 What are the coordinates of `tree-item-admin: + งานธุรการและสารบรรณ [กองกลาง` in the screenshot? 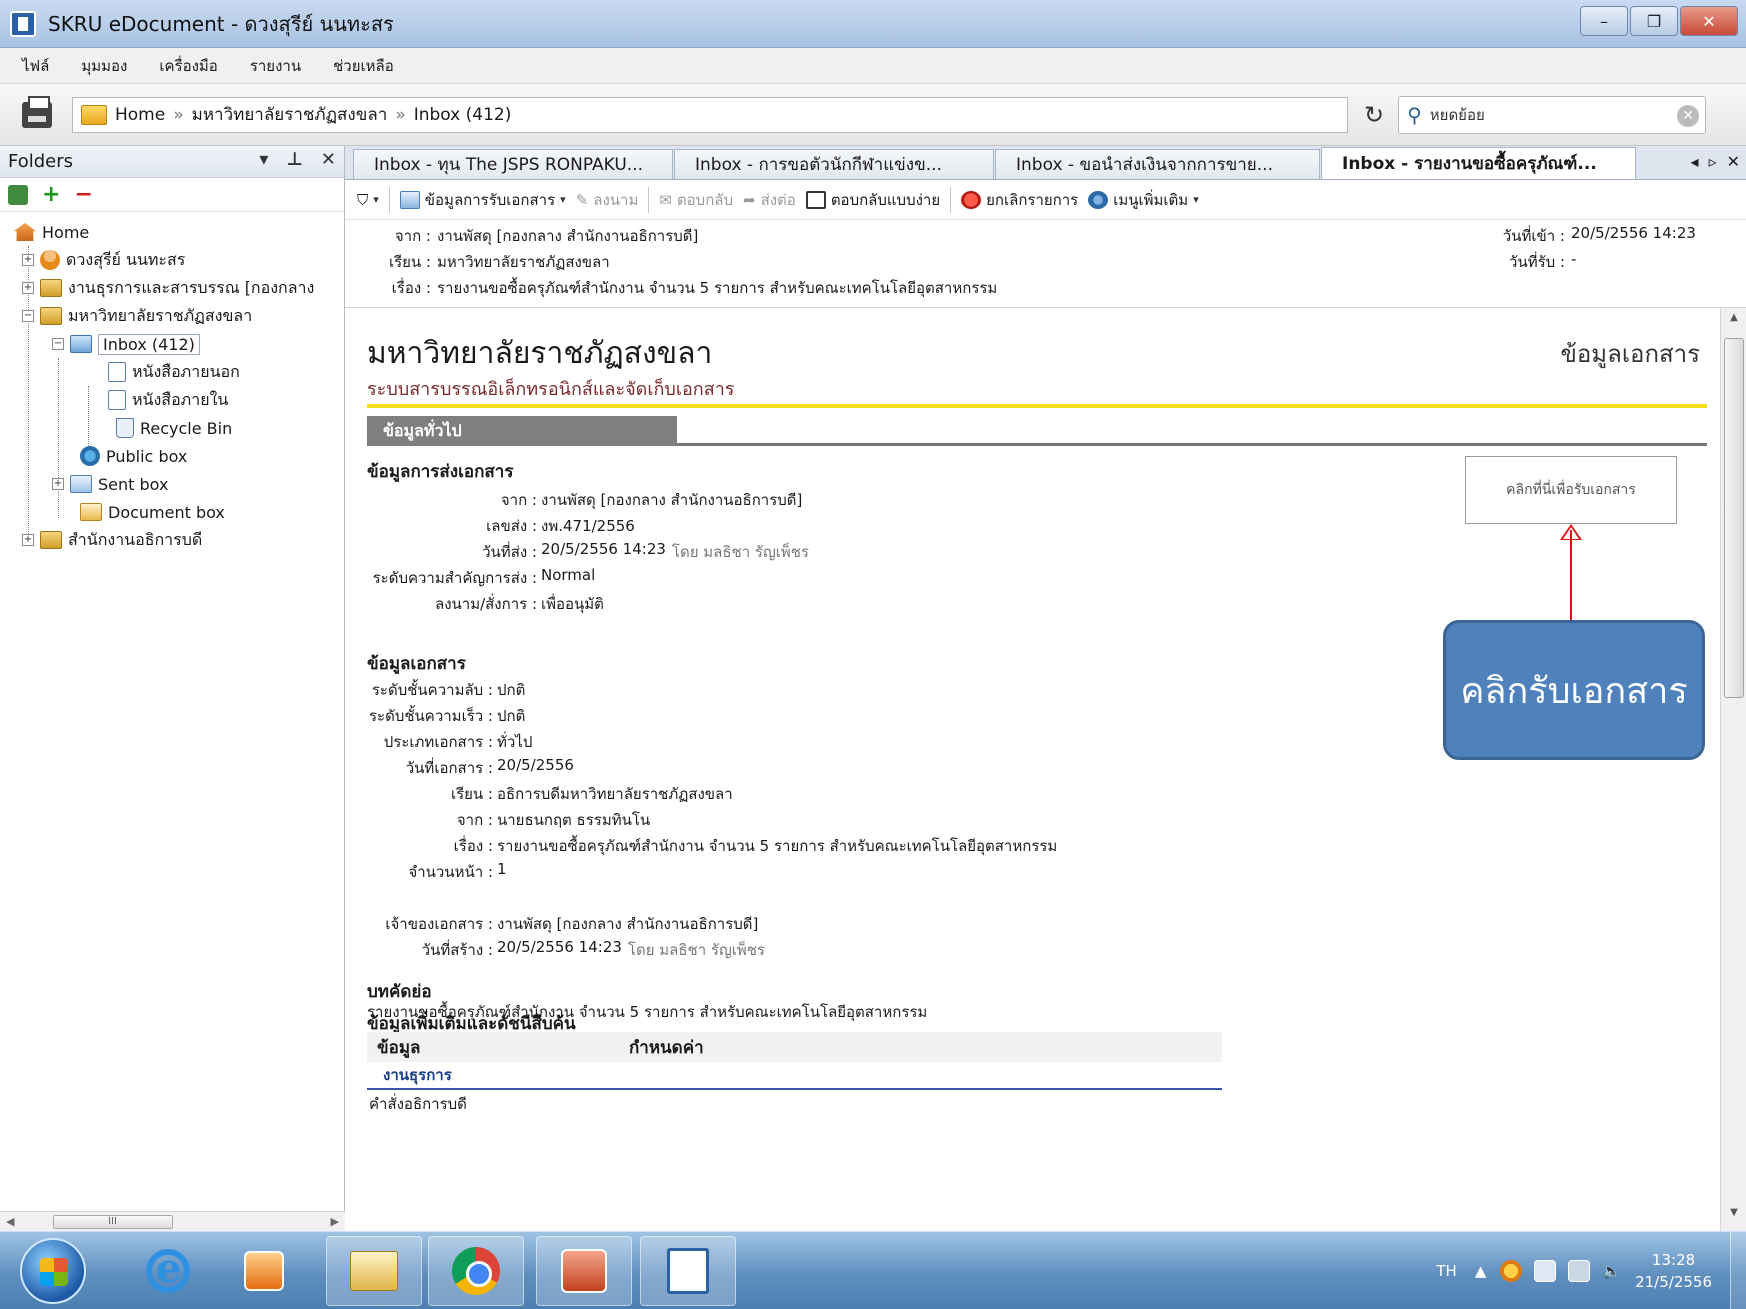 It's located at (172, 288).